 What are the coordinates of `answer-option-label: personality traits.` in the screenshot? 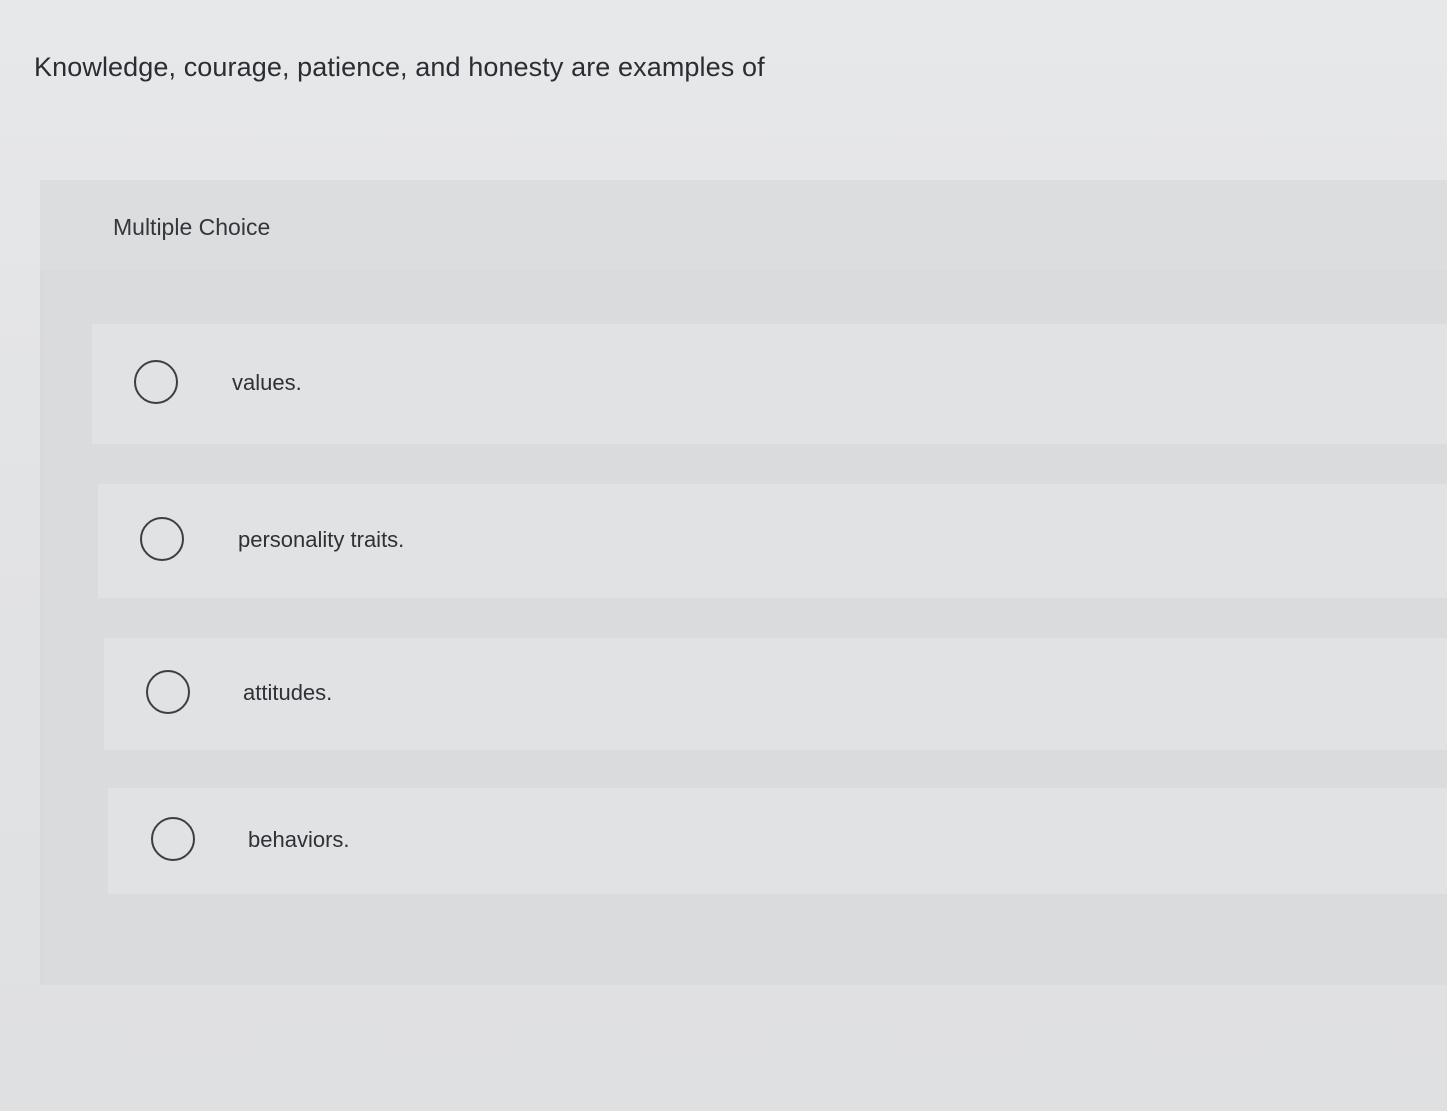 It's located at (321, 539).